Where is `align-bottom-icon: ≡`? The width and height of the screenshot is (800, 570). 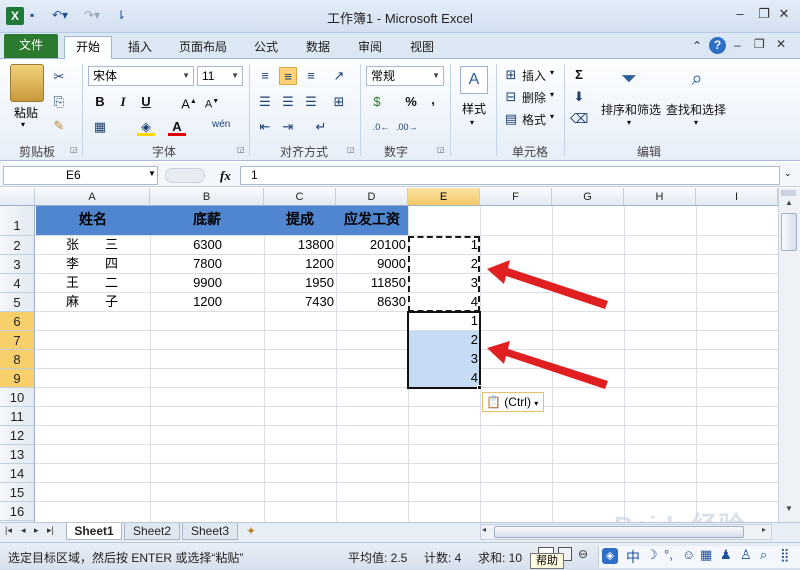
align-bottom-icon: ≡ is located at coordinates (311, 76).